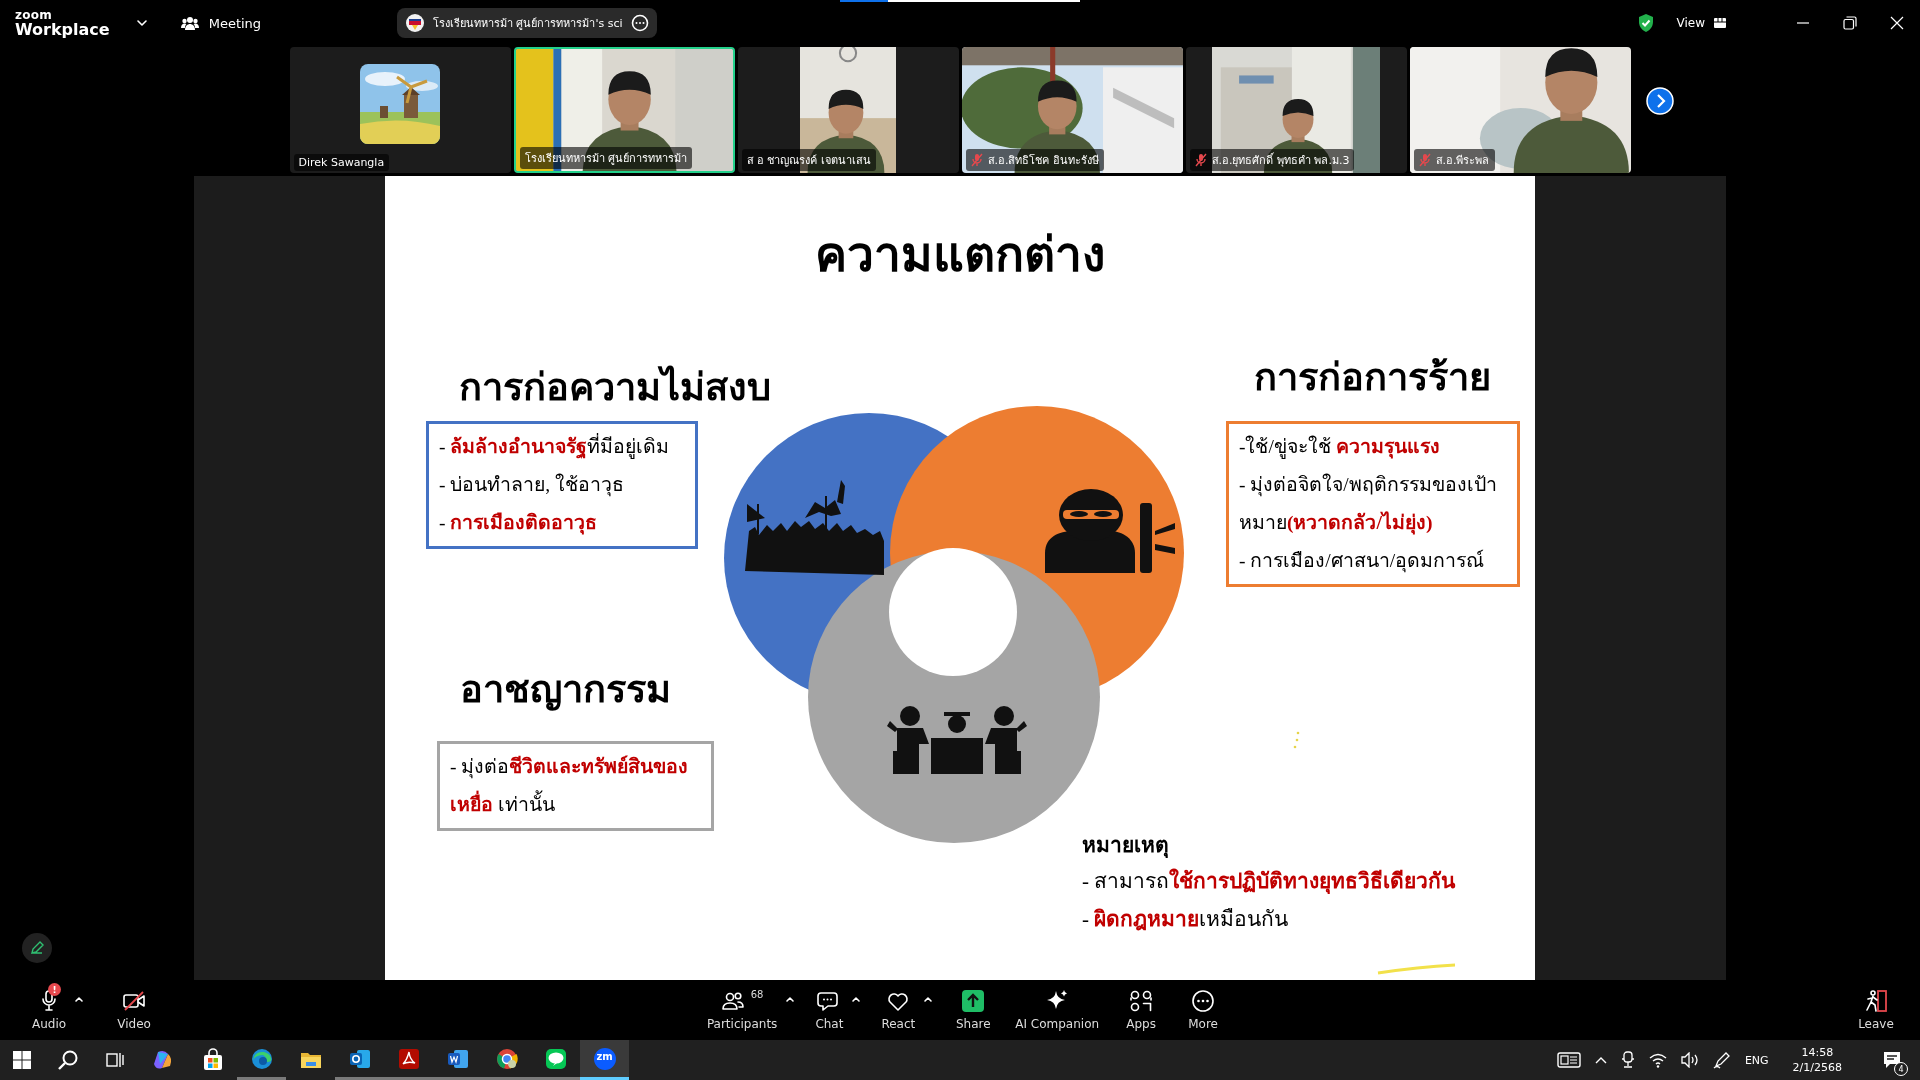  What do you see at coordinates (1701, 23) in the screenshot?
I see `view-button: View` at bounding box center [1701, 23].